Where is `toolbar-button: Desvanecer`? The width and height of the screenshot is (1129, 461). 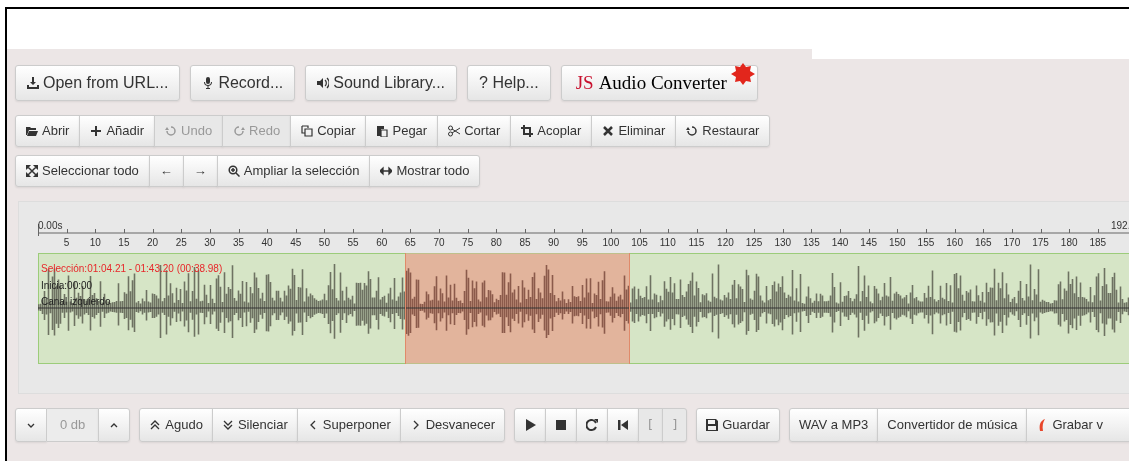 toolbar-button: Desvanecer is located at coordinates (452, 425).